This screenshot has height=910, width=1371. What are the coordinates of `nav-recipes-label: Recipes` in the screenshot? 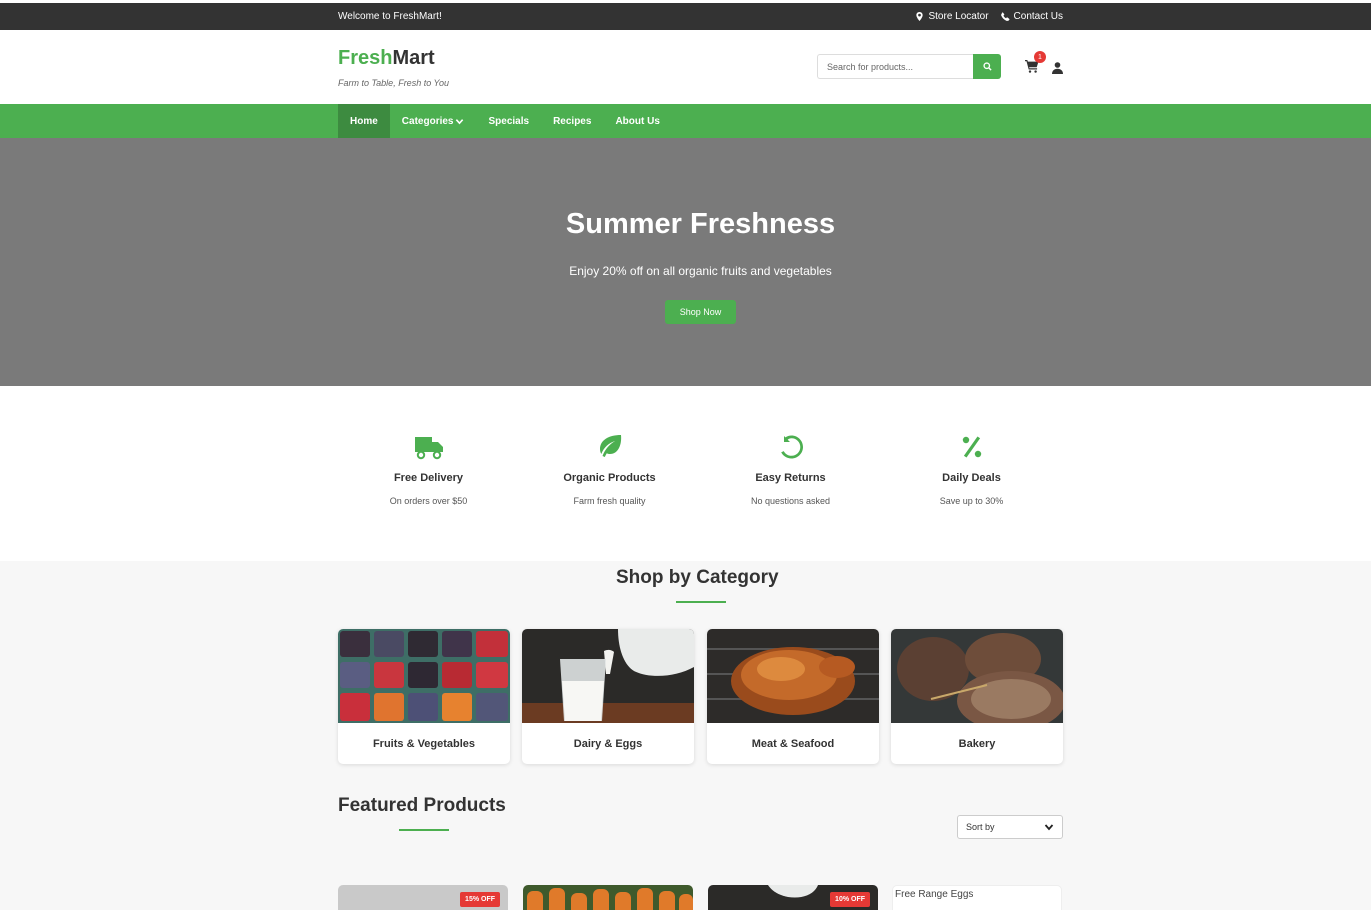 It's located at (572, 121).